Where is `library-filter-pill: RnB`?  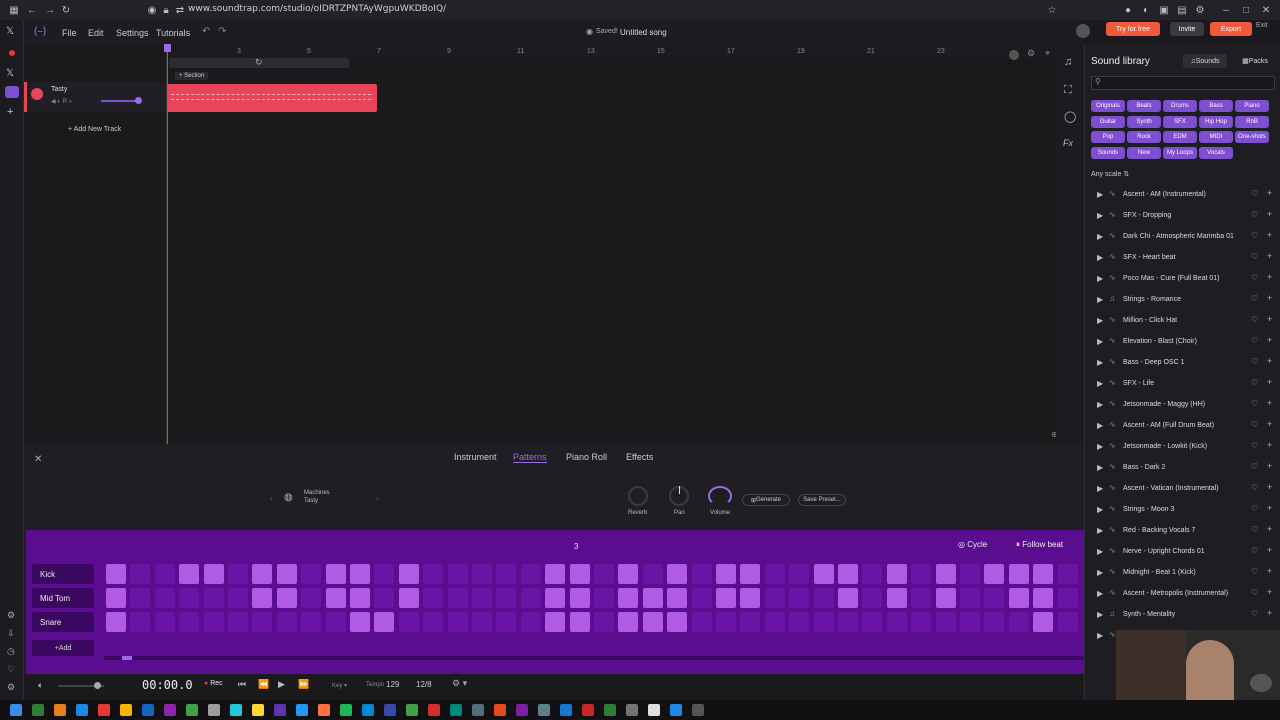
library-filter-pill: RnB is located at coordinates (1252, 121).